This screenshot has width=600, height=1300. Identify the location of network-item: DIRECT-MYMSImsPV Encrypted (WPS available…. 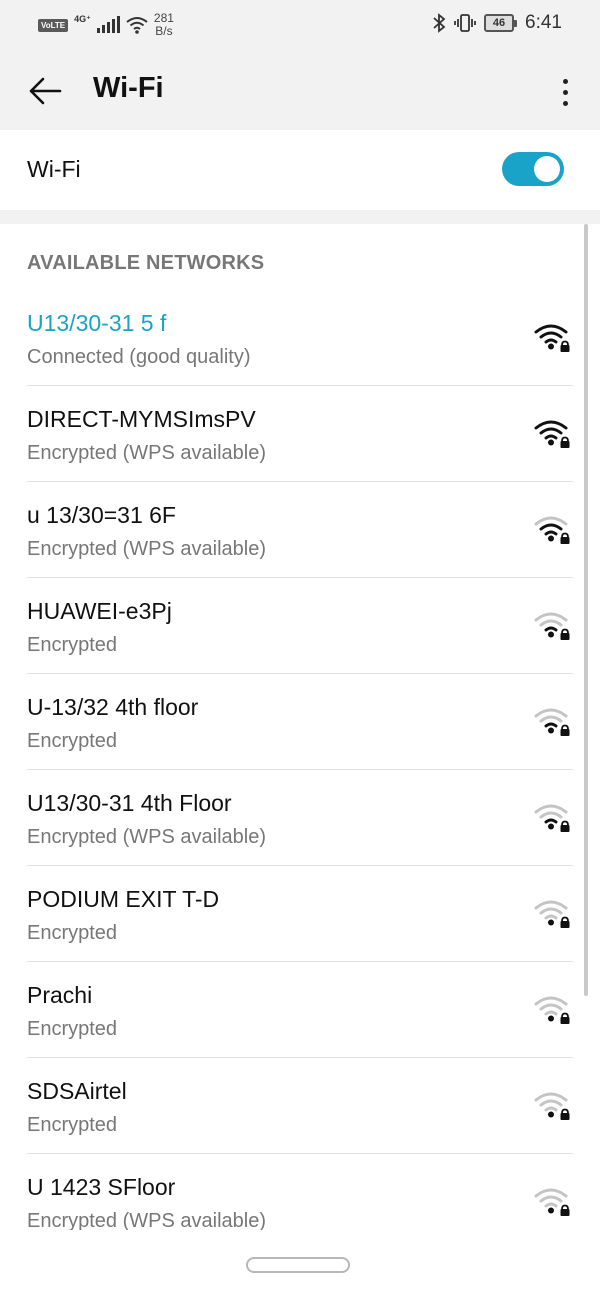
(300, 434).